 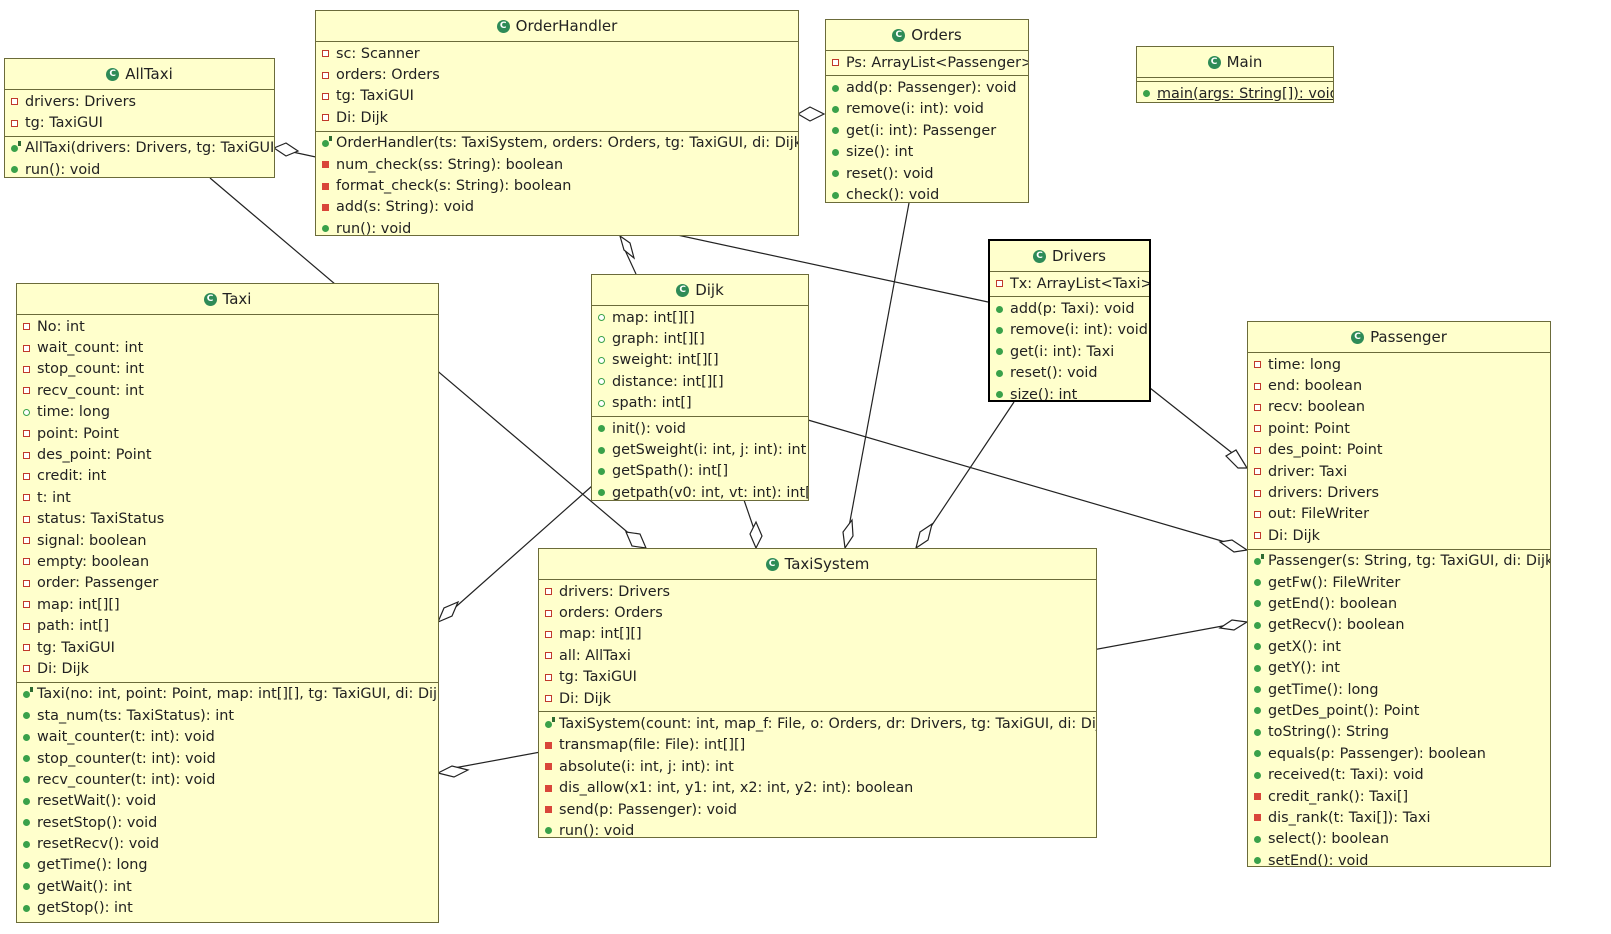 What do you see at coordinates (1399, 710) in the screenshot?
I see `operation: getDes_point(): Point` at bounding box center [1399, 710].